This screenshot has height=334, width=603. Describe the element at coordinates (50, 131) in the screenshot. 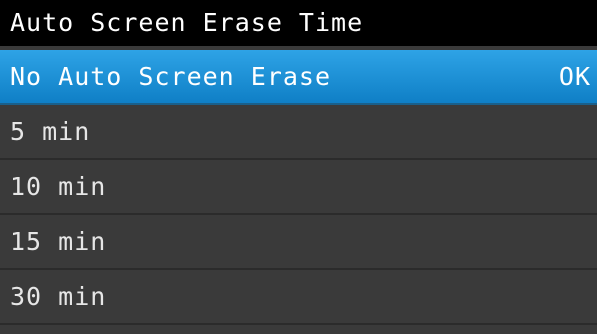

I see `option-label: 5 min` at that location.